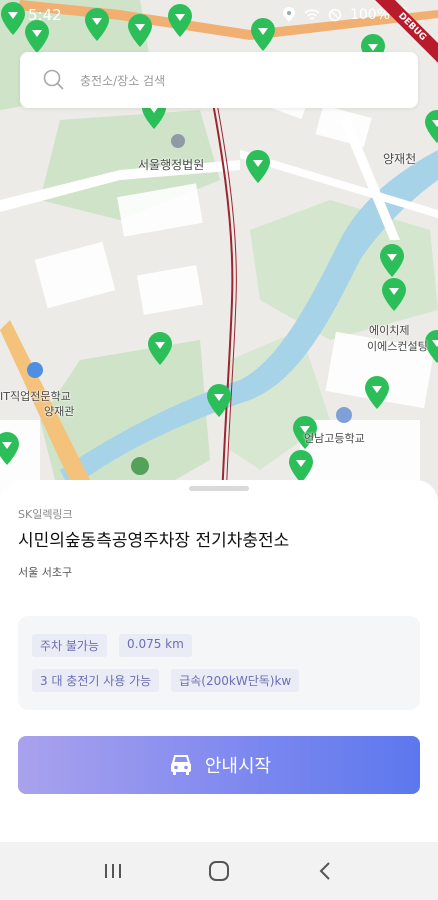  Describe the element at coordinates (397, 346) in the screenshot. I see `map-label-consulting-line2: 이에스컨설팅` at that location.